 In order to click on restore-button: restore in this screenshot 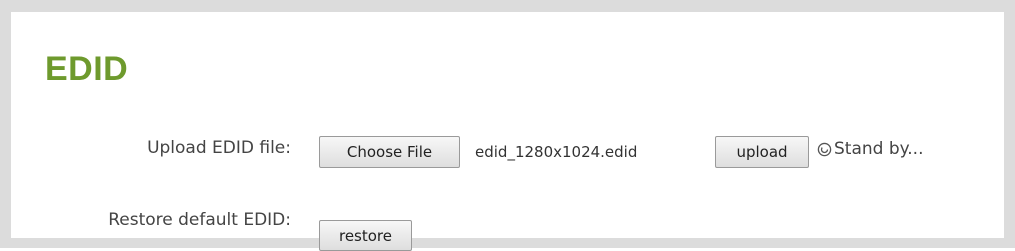, I will do `click(365, 235)`.